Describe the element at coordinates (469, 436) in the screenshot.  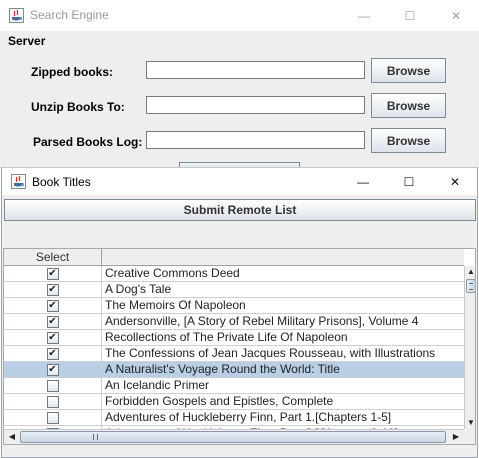
I see `scroll-corner` at that location.